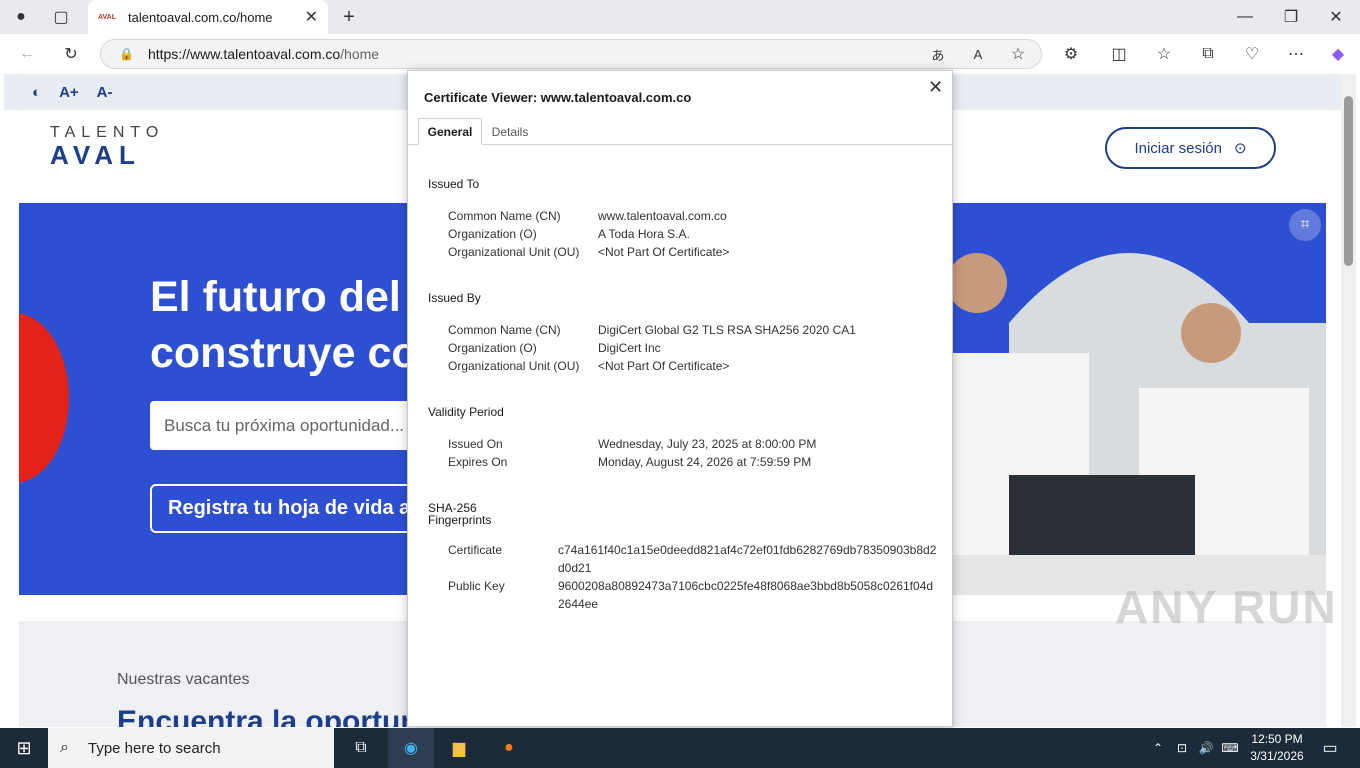 Image resolution: width=1360 pixels, height=768 pixels. What do you see at coordinates (664, 366) in the screenshot?
I see `issued-by-ou-value: <Not Part Of Certificate>` at bounding box center [664, 366].